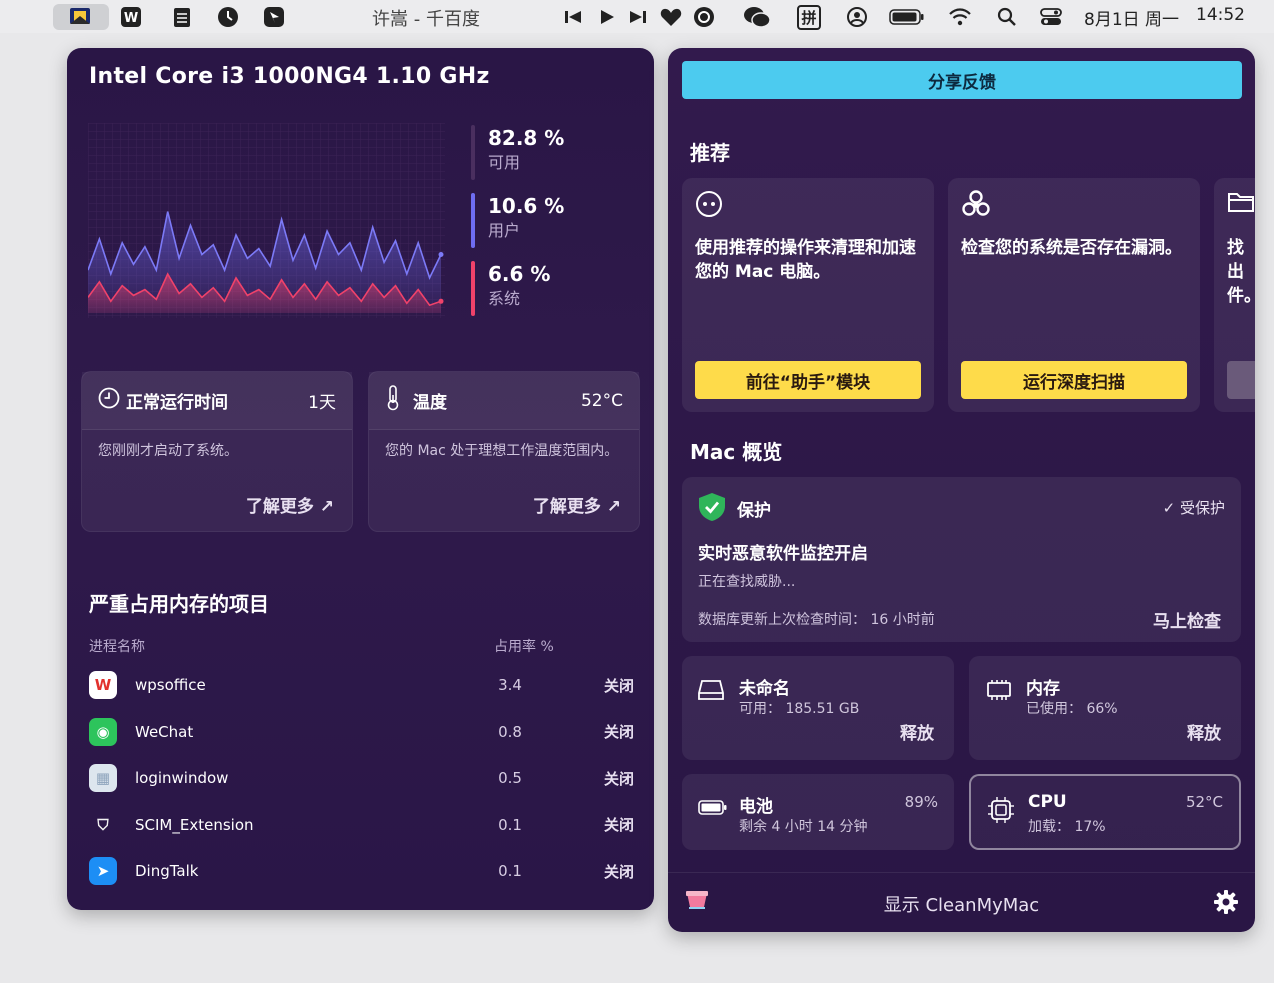  I want to click on rec-card-large-files: 找出件。, so click(1234, 295).